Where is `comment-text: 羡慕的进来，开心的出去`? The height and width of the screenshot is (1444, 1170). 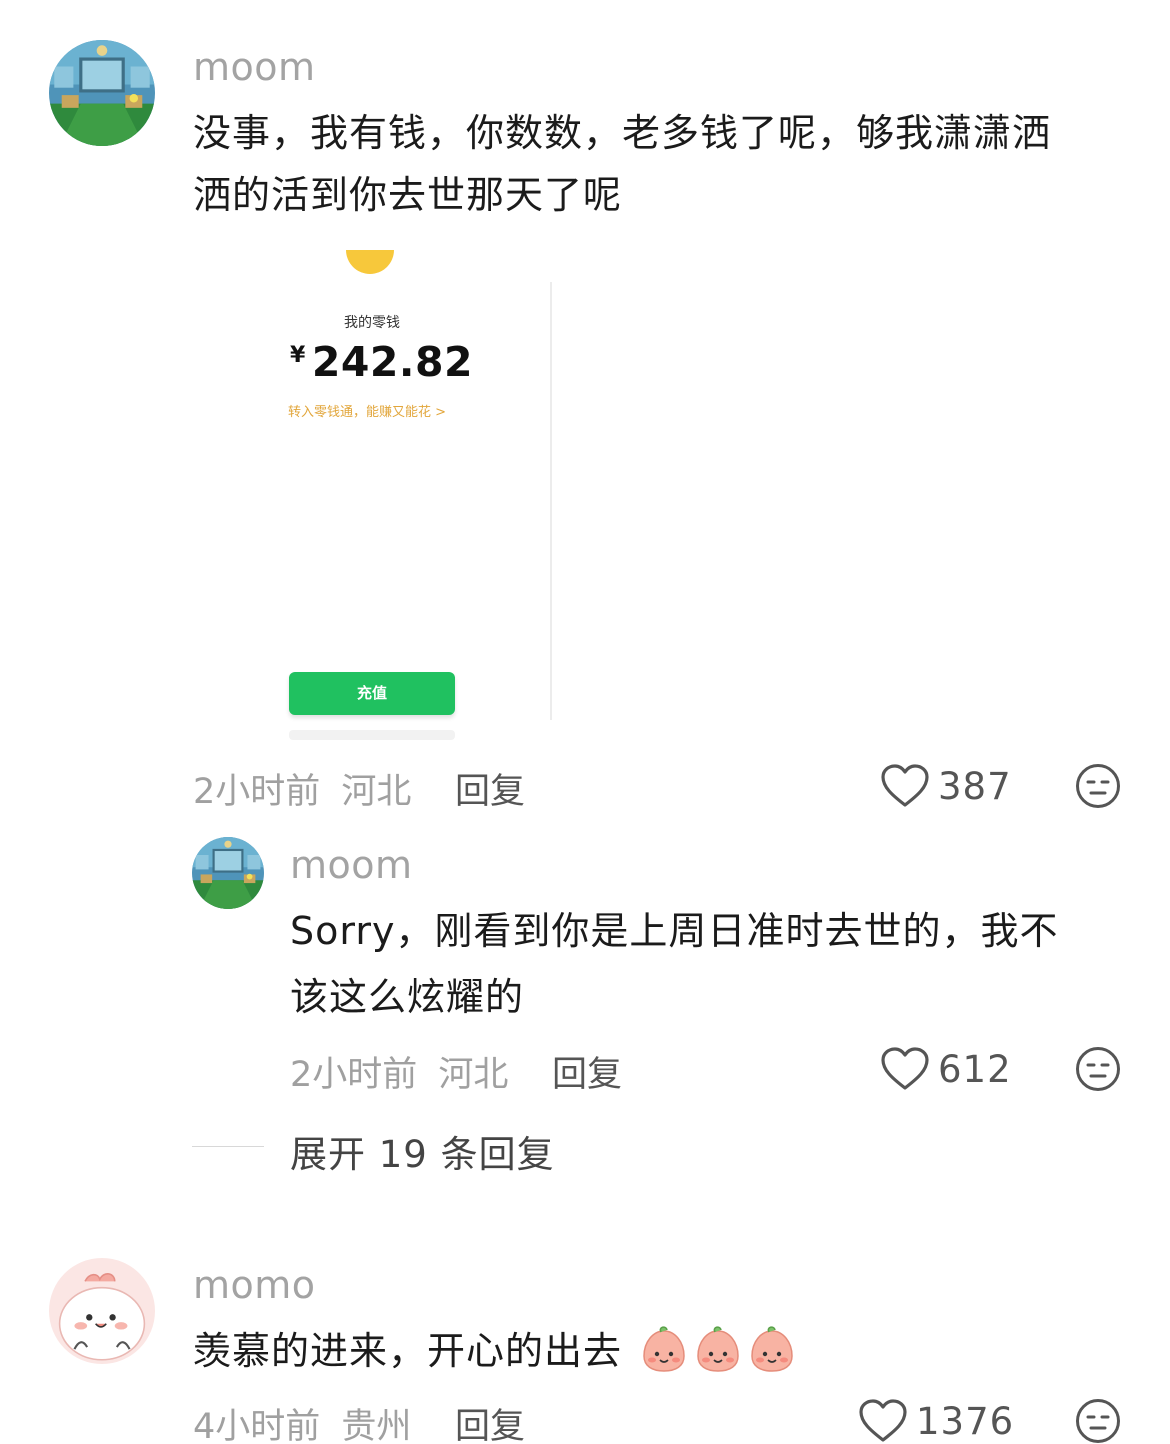 comment-text: 羡慕的进来，开心的出去 is located at coordinates (663, 1351).